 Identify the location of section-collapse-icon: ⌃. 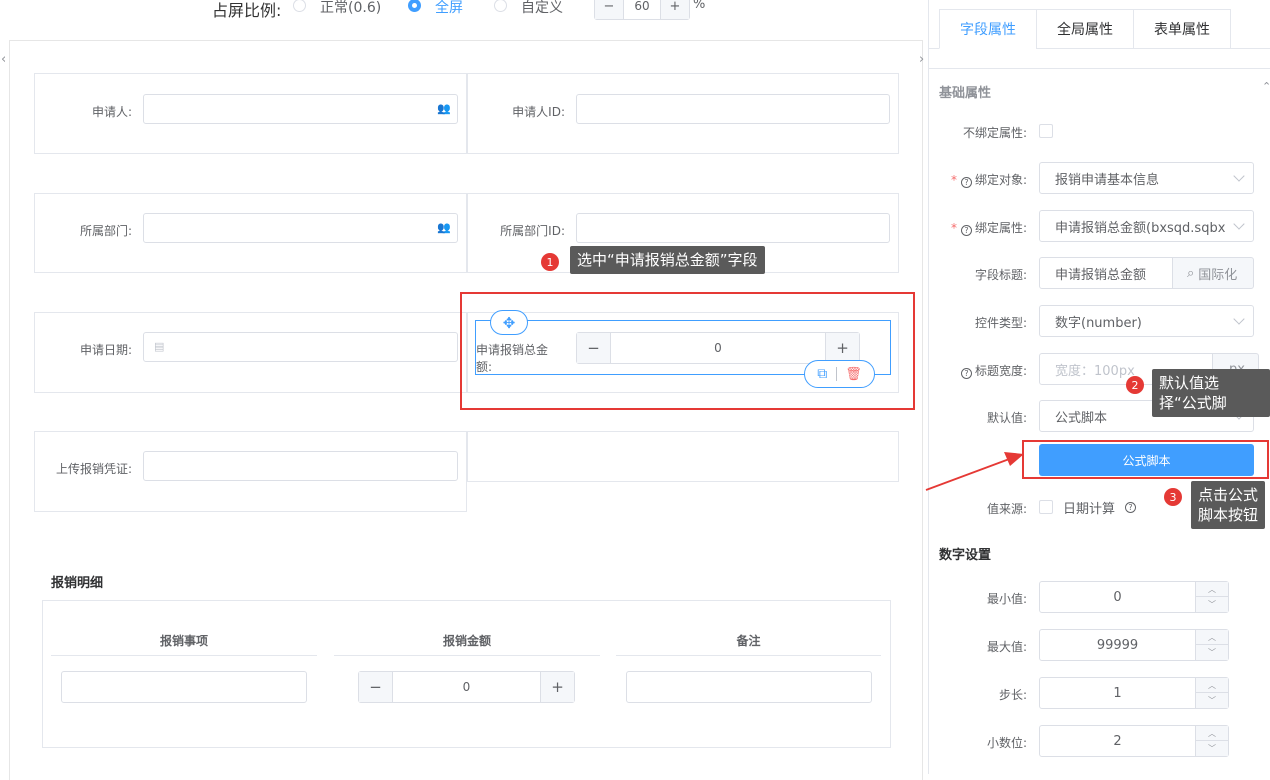
(1266, 86).